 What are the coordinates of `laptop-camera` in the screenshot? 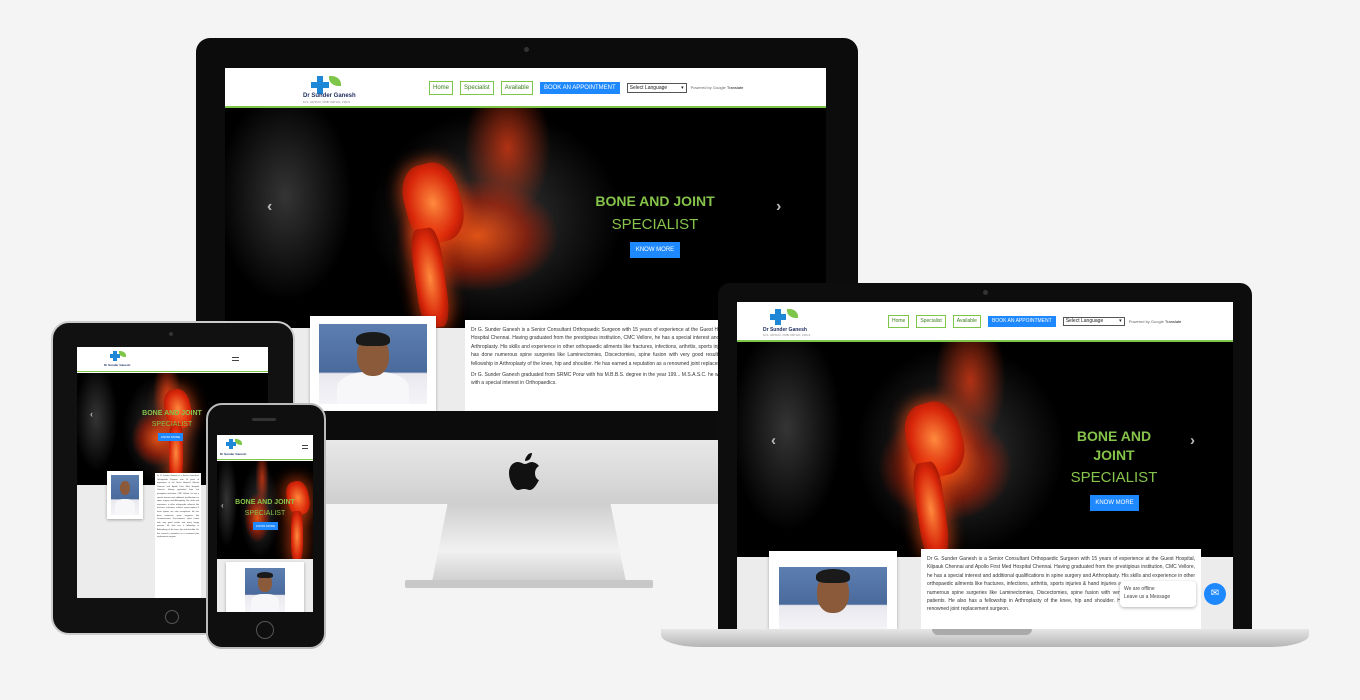 It's located at (985, 292).